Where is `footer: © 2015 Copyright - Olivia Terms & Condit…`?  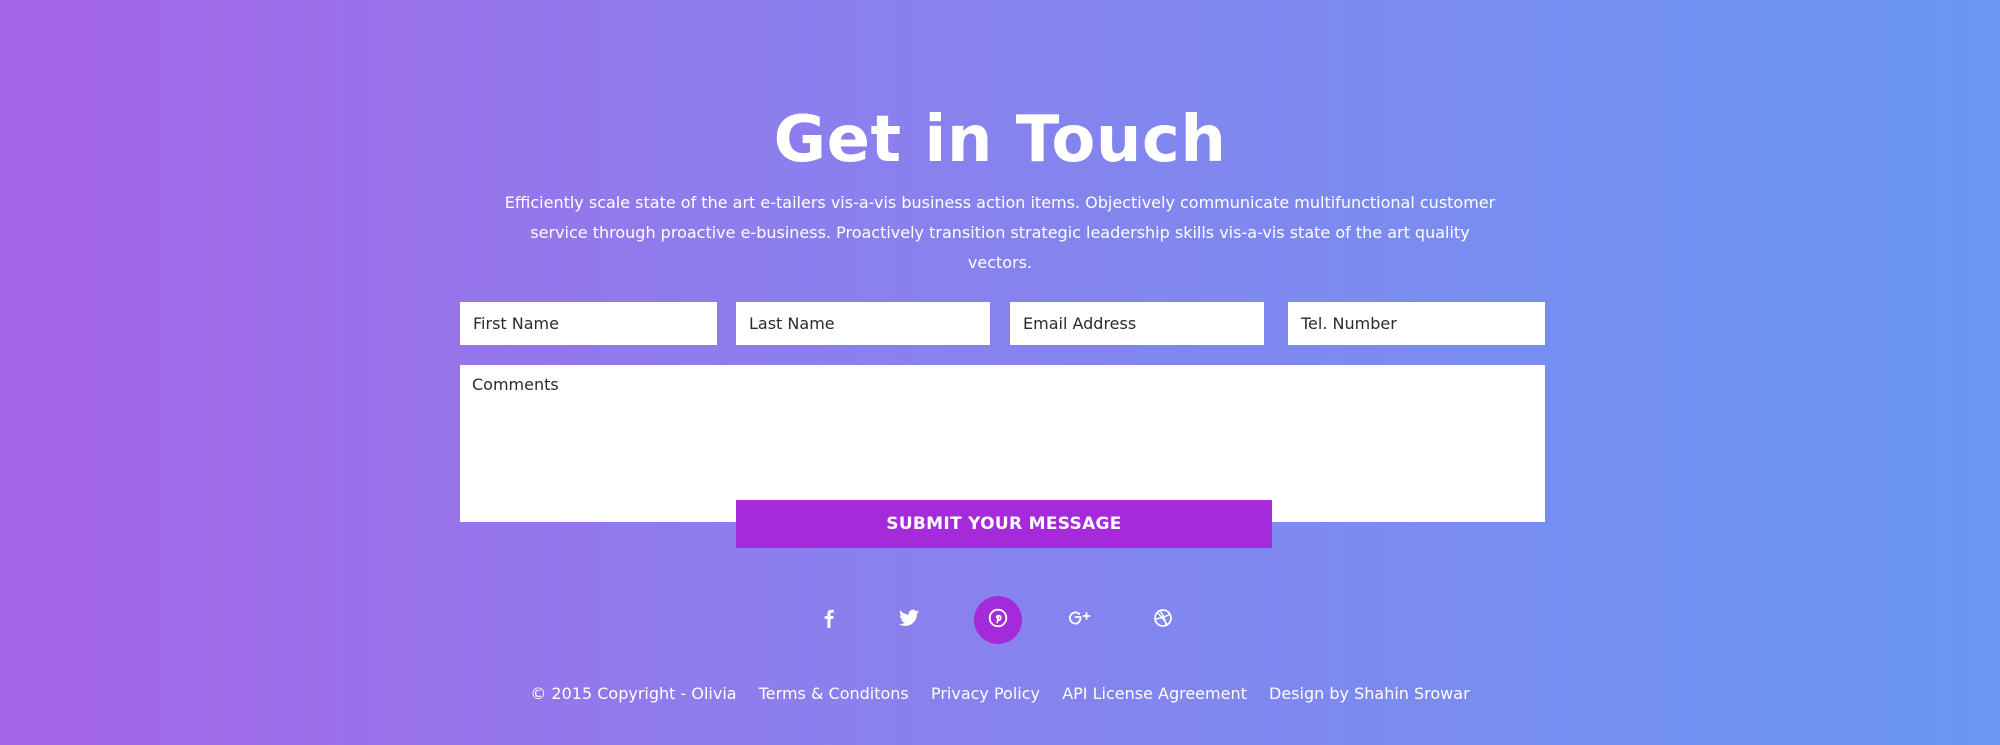 footer: © 2015 Copyright - Olivia Terms & Condit… is located at coordinates (1000, 694).